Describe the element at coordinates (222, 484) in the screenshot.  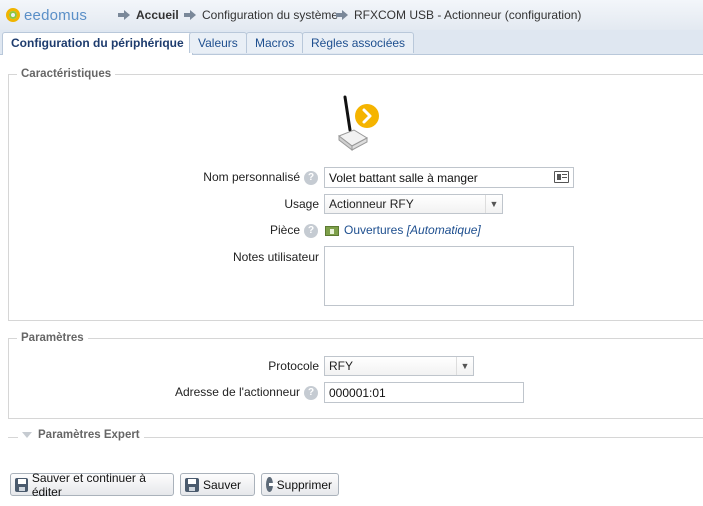
I see `save-label: Sauver` at that location.